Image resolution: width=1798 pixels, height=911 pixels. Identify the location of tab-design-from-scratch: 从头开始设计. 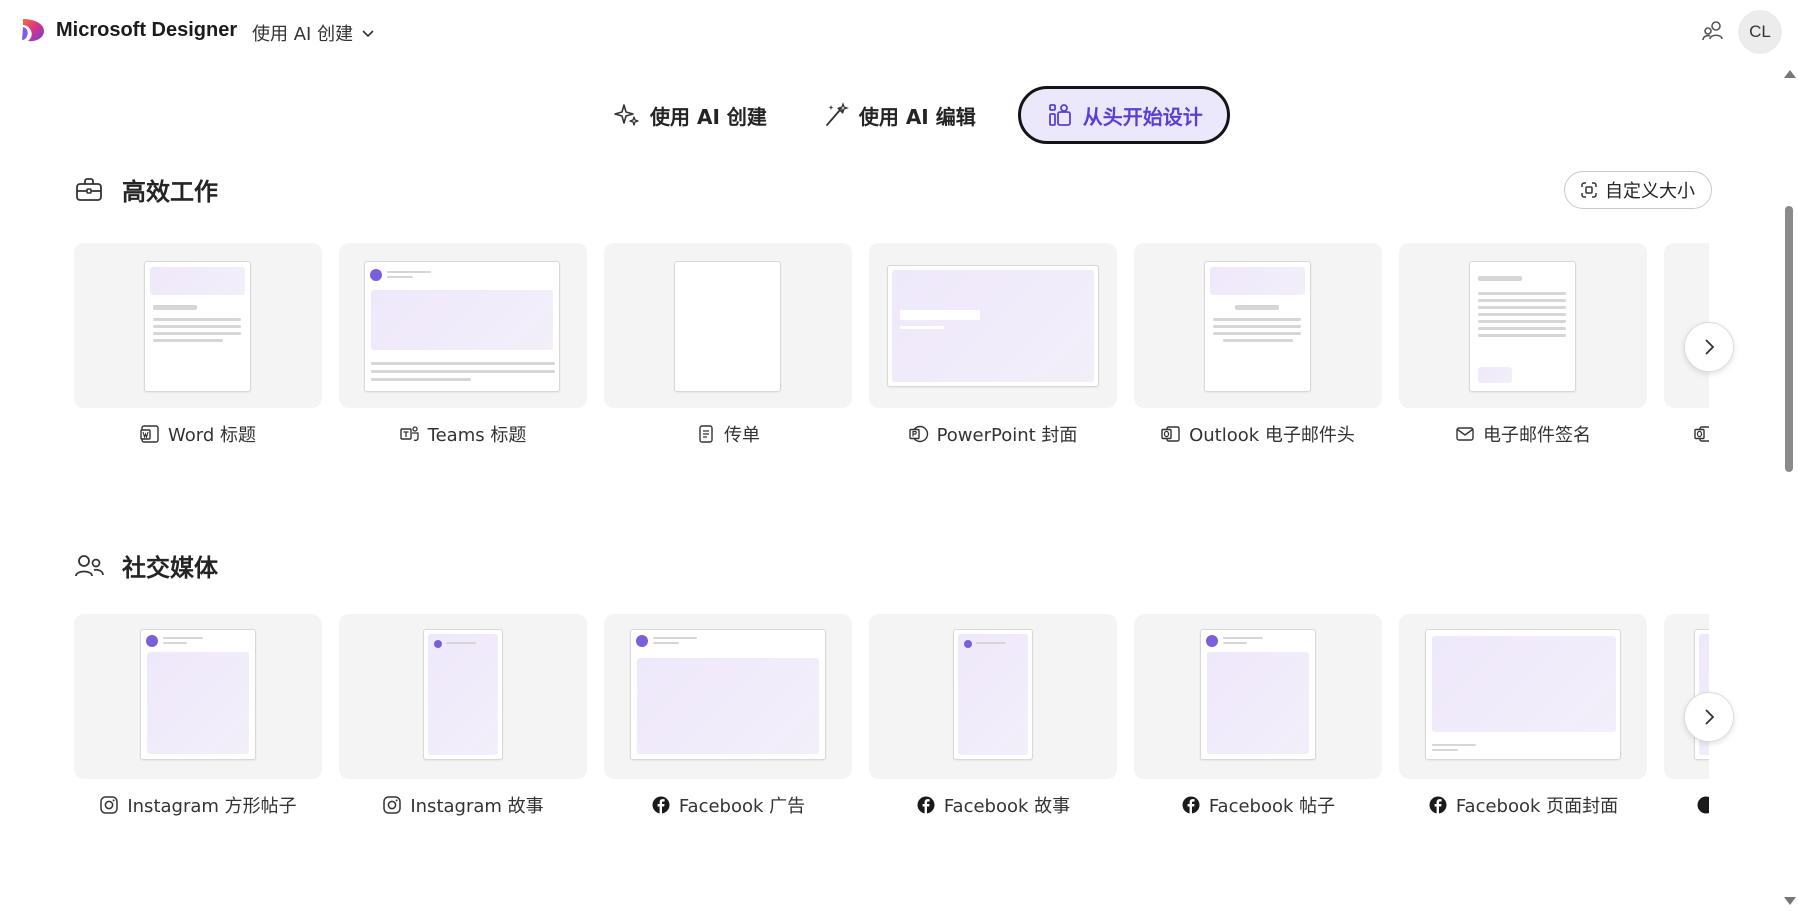
(1123, 115).